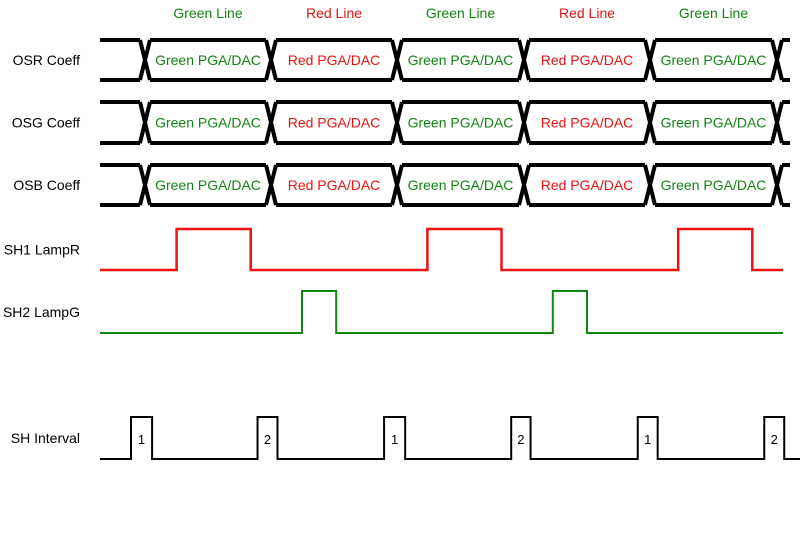  Describe the element at coordinates (47, 60) in the screenshot. I see `bus-label: OSR Coeff` at that location.